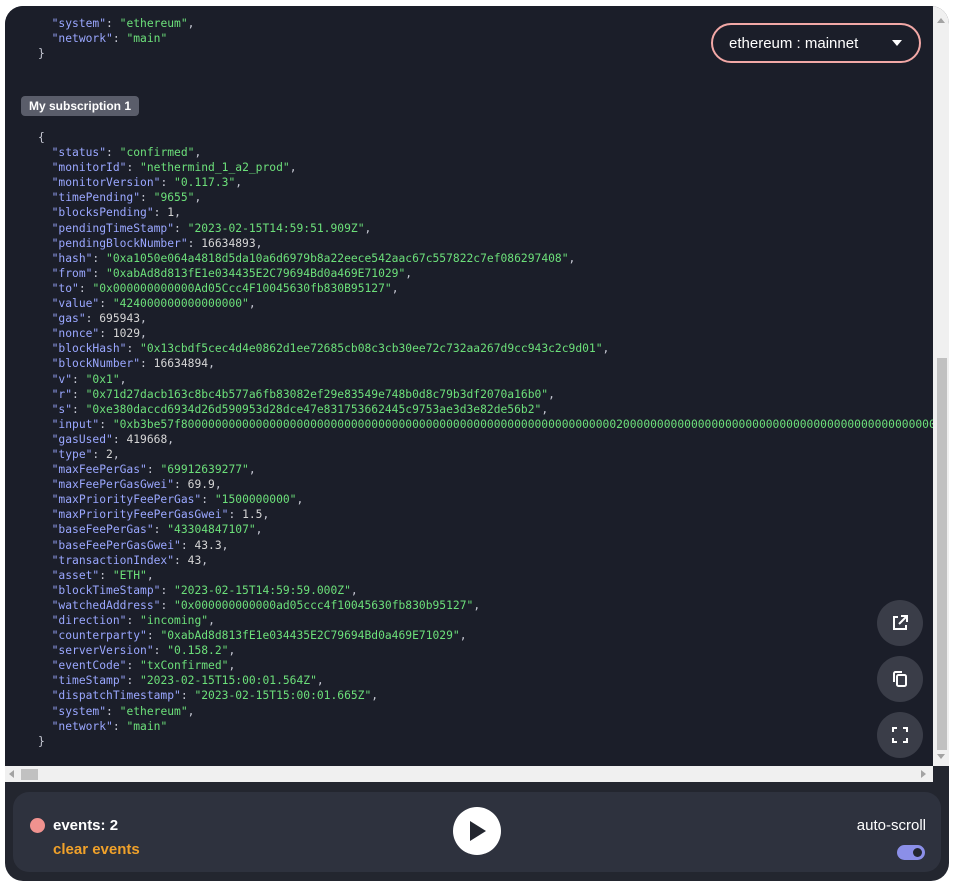 The image size is (957, 887). Describe the element at coordinates (174, 620) in the screenshot. I see `json-value: "incoming"` at that location.